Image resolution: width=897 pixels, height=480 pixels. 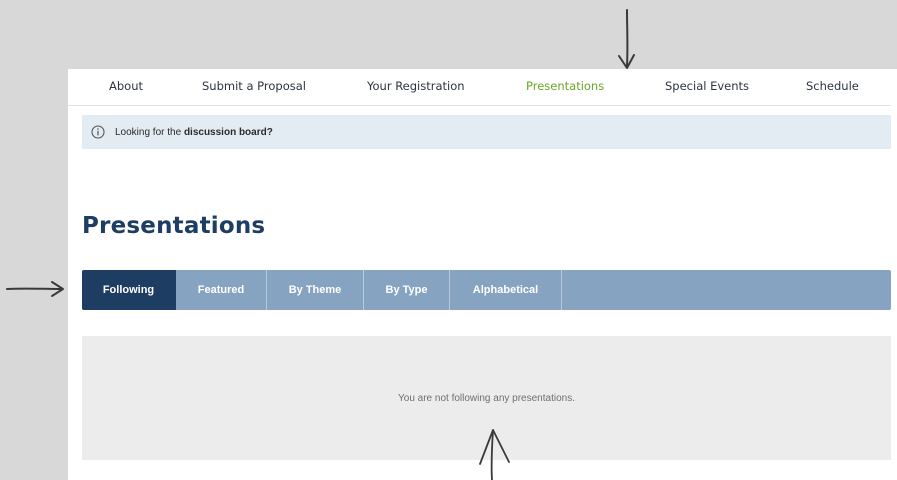 I want to click on nav-item-presentations: Presentations, so click(x=565, y=86).